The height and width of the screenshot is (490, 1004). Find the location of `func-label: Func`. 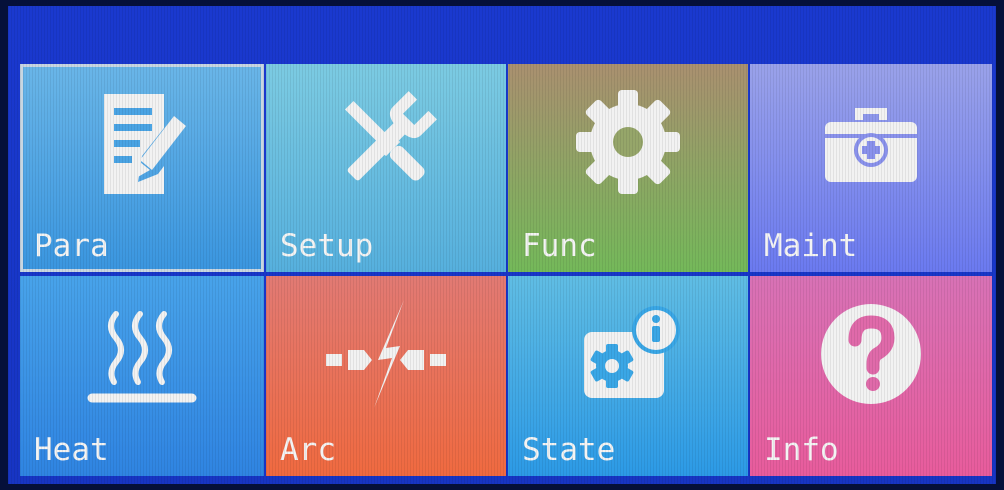

func-label: Func is located at coordinates (559, 246).